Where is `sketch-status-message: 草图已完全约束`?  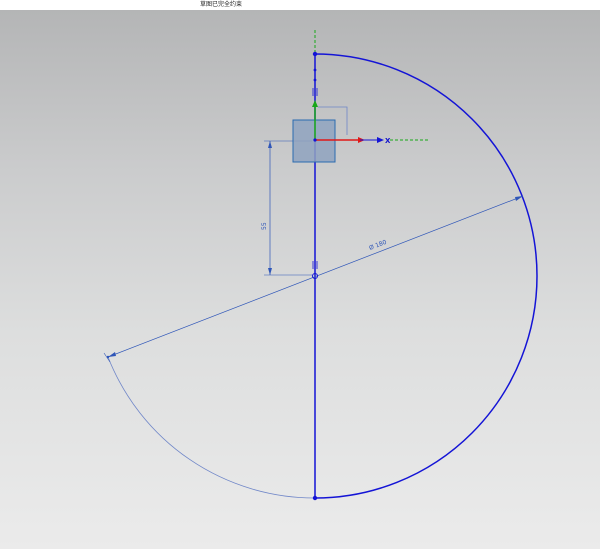
sketch-status-message: 草图已完全约束 is located at coordinates (221, 4).